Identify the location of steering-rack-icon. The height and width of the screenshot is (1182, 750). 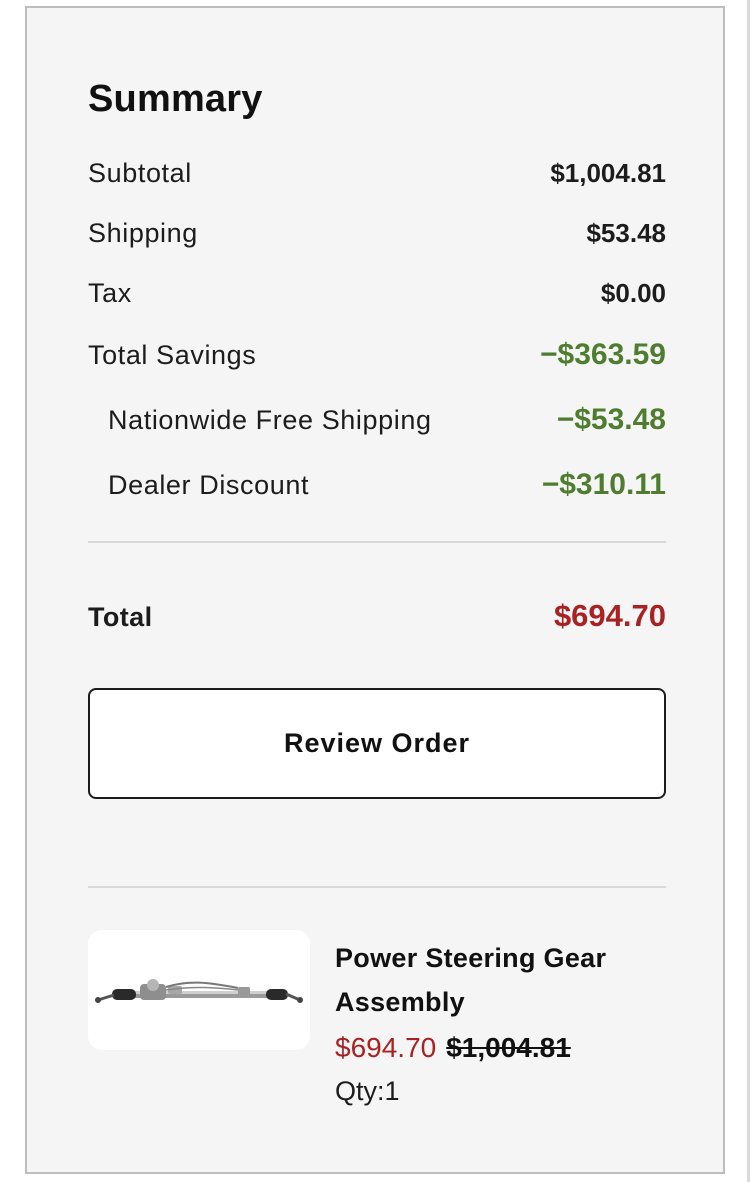
(199, 991).